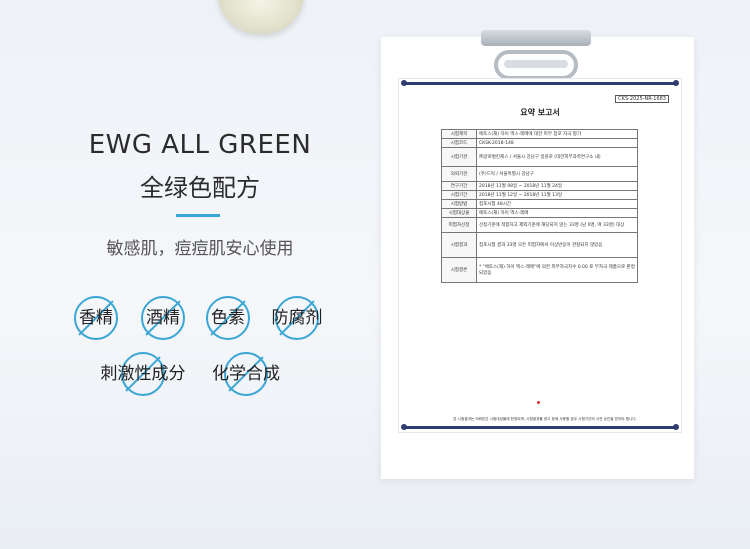 This screenshot has height=549, width=750. I want to click on table-row: 시험방법 첩포시험 48시간, so click(539, 204).